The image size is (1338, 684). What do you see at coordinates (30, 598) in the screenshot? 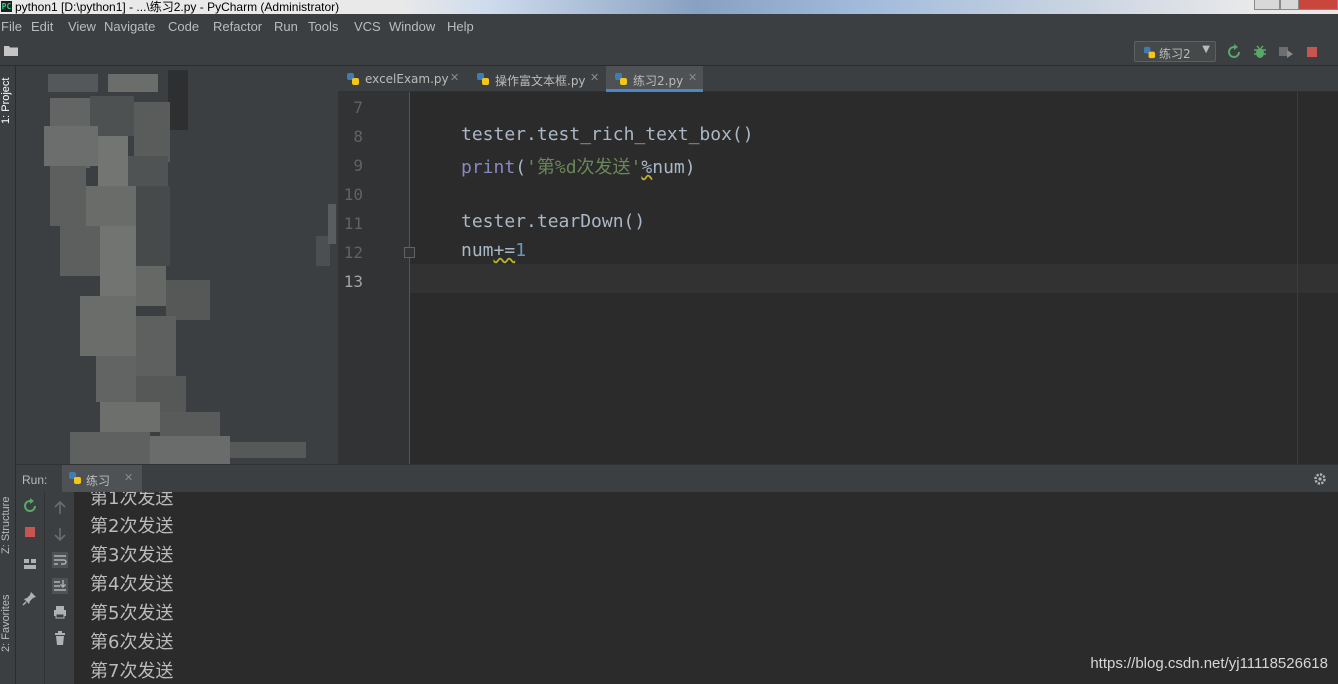
I see `pin-icon` at bounding box center [30, 598].